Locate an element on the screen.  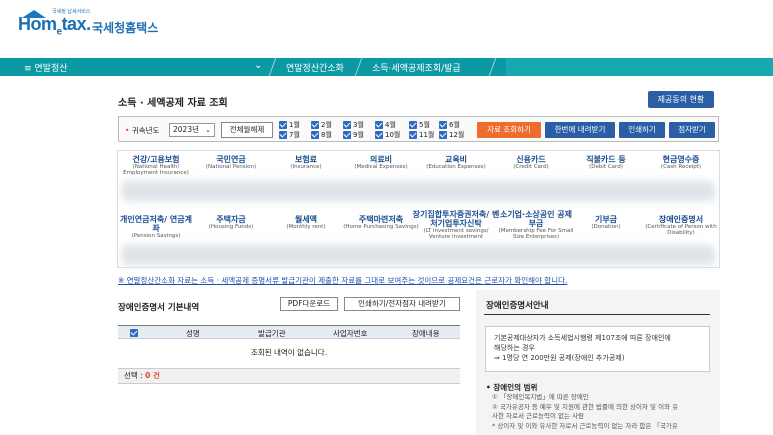
logo-korean-name: 국세청홈택스 is located at coordinates (125, 28).